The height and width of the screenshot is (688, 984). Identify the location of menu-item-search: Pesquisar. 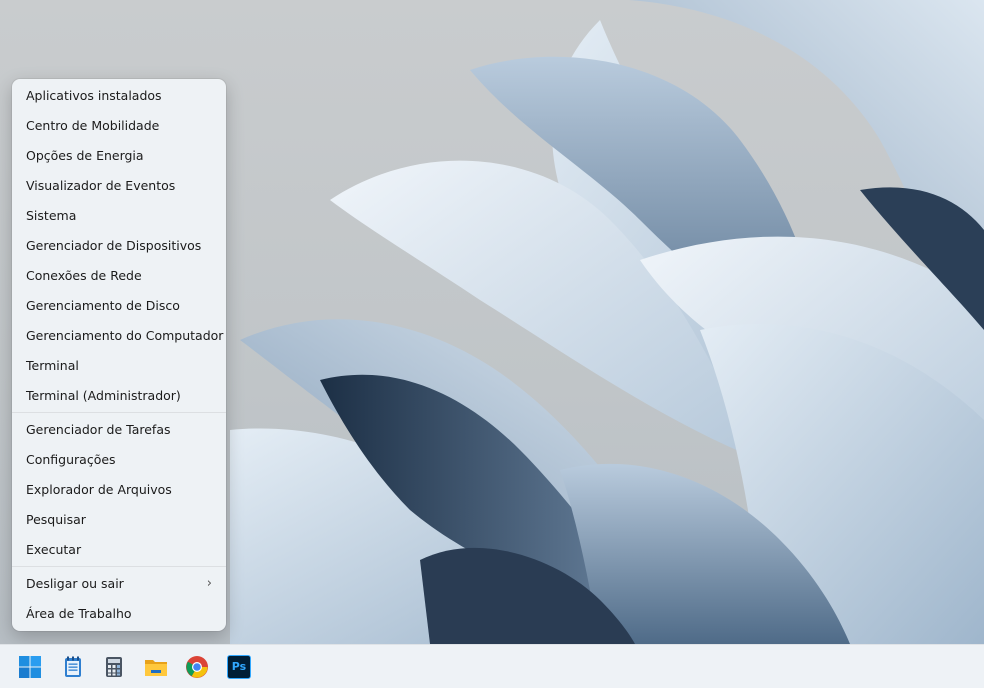
(119, 520).